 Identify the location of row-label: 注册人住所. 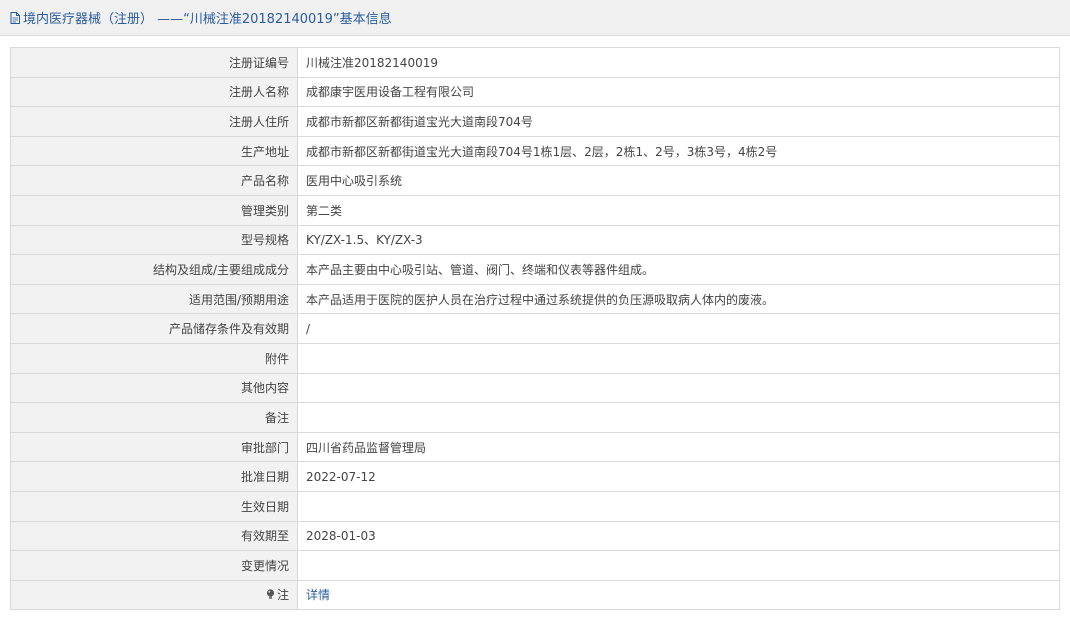
(154, 121).